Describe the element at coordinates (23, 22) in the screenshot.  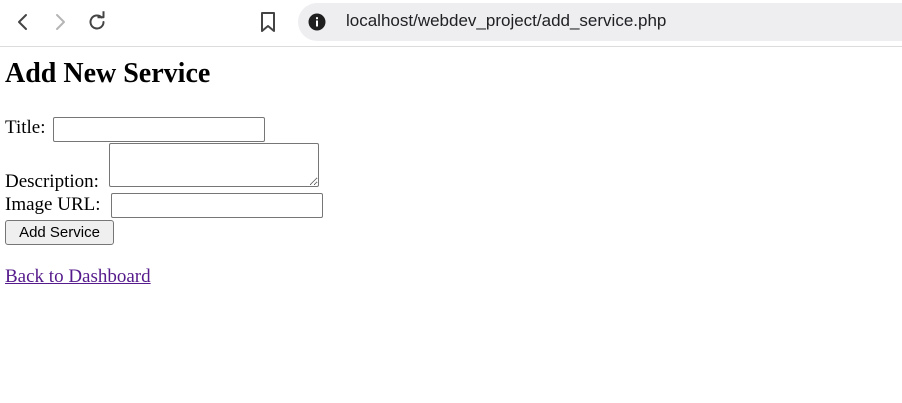
I see `back-icon` at that location.